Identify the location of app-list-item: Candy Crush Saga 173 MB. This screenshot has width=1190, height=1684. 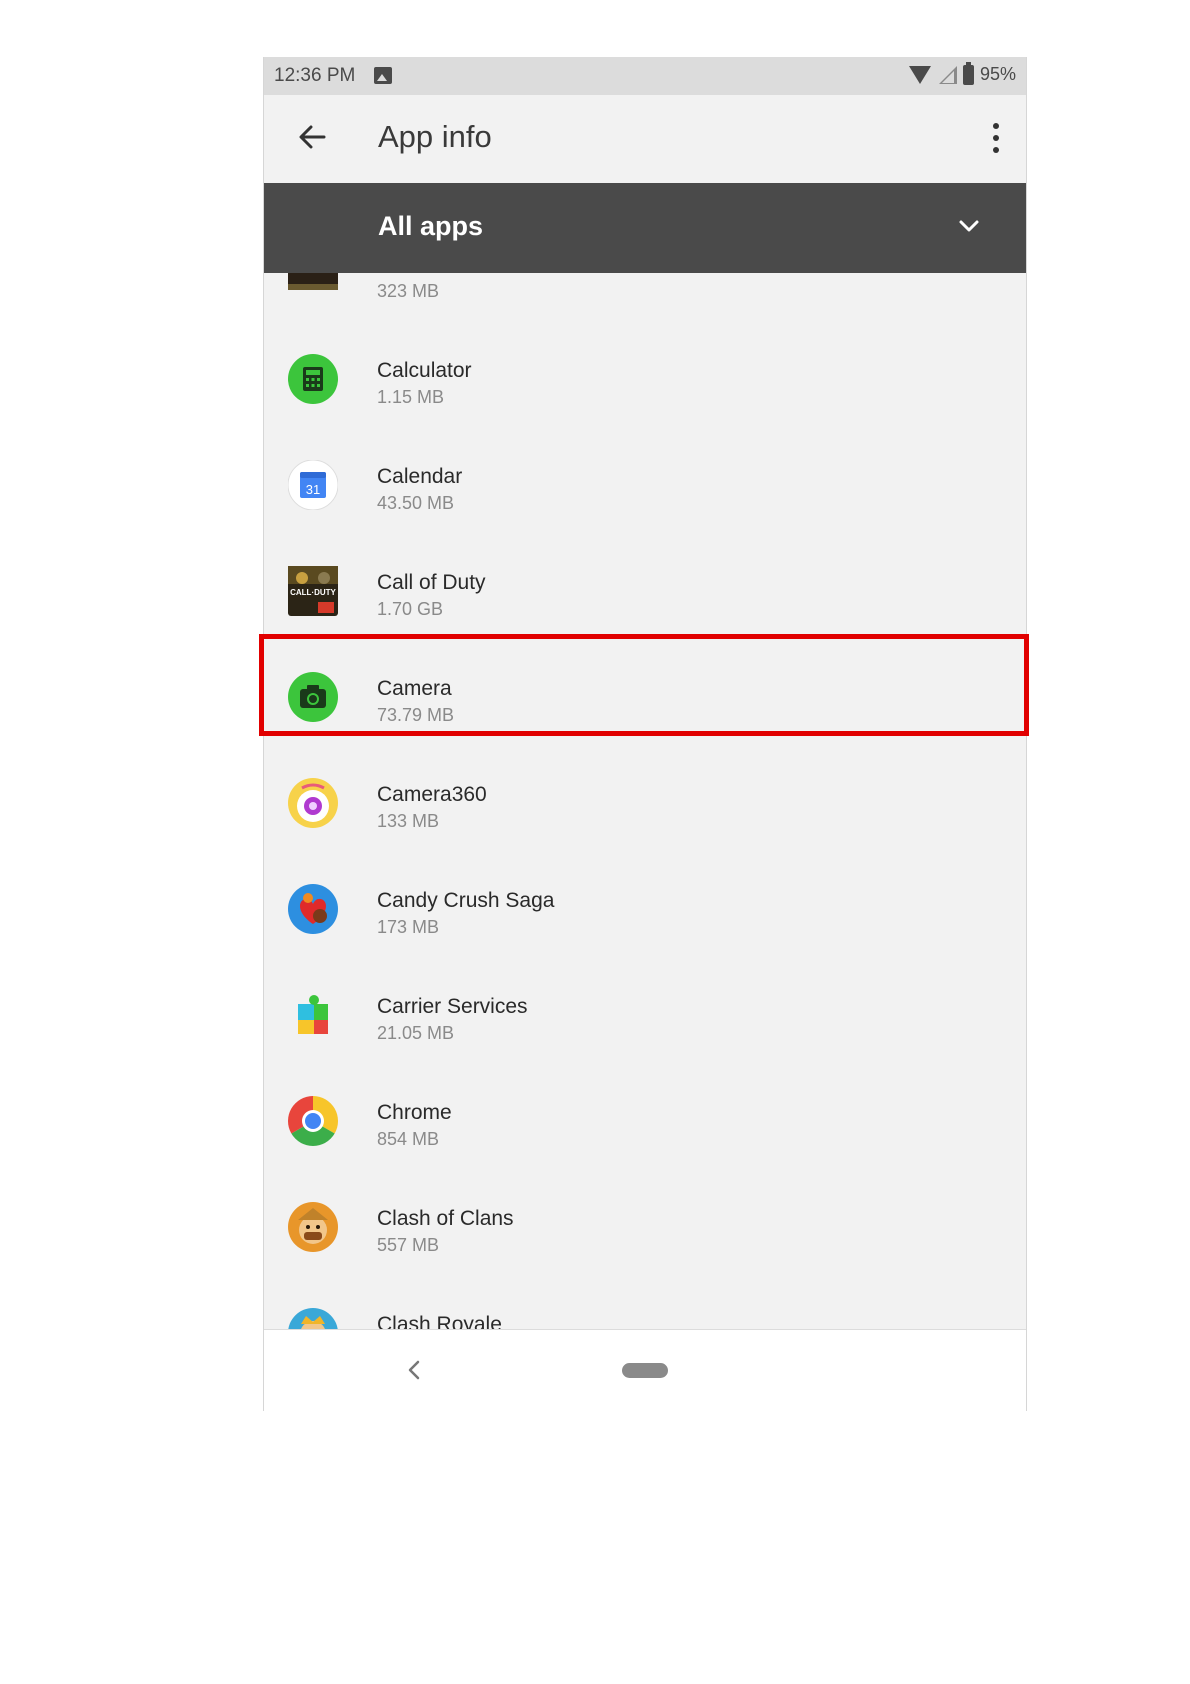
(645, 909).